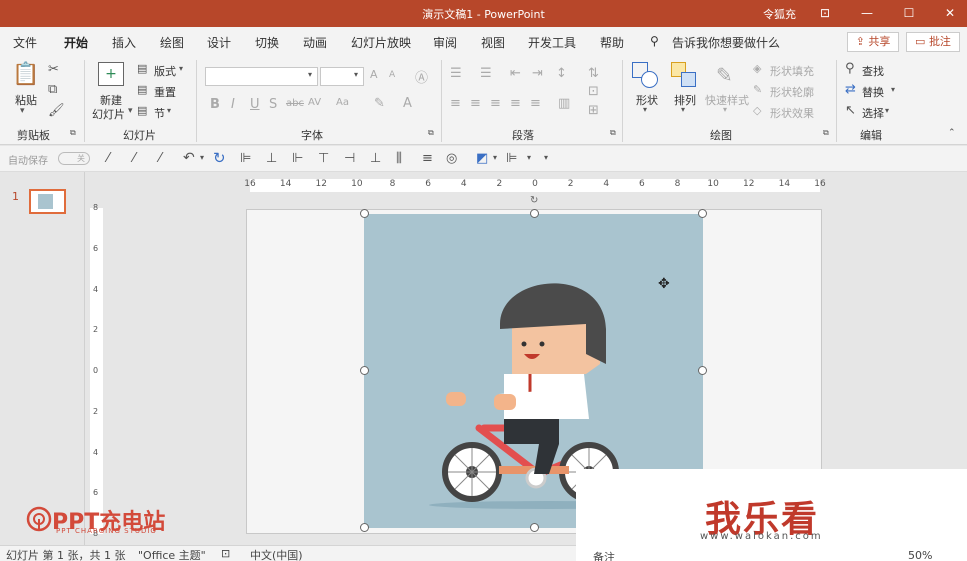 The width and height of the screenshot is (967, 561). Describe the element at coordinates (546, 157) in the screenshot. I see `customize-qat-icon: ▾` at that location.